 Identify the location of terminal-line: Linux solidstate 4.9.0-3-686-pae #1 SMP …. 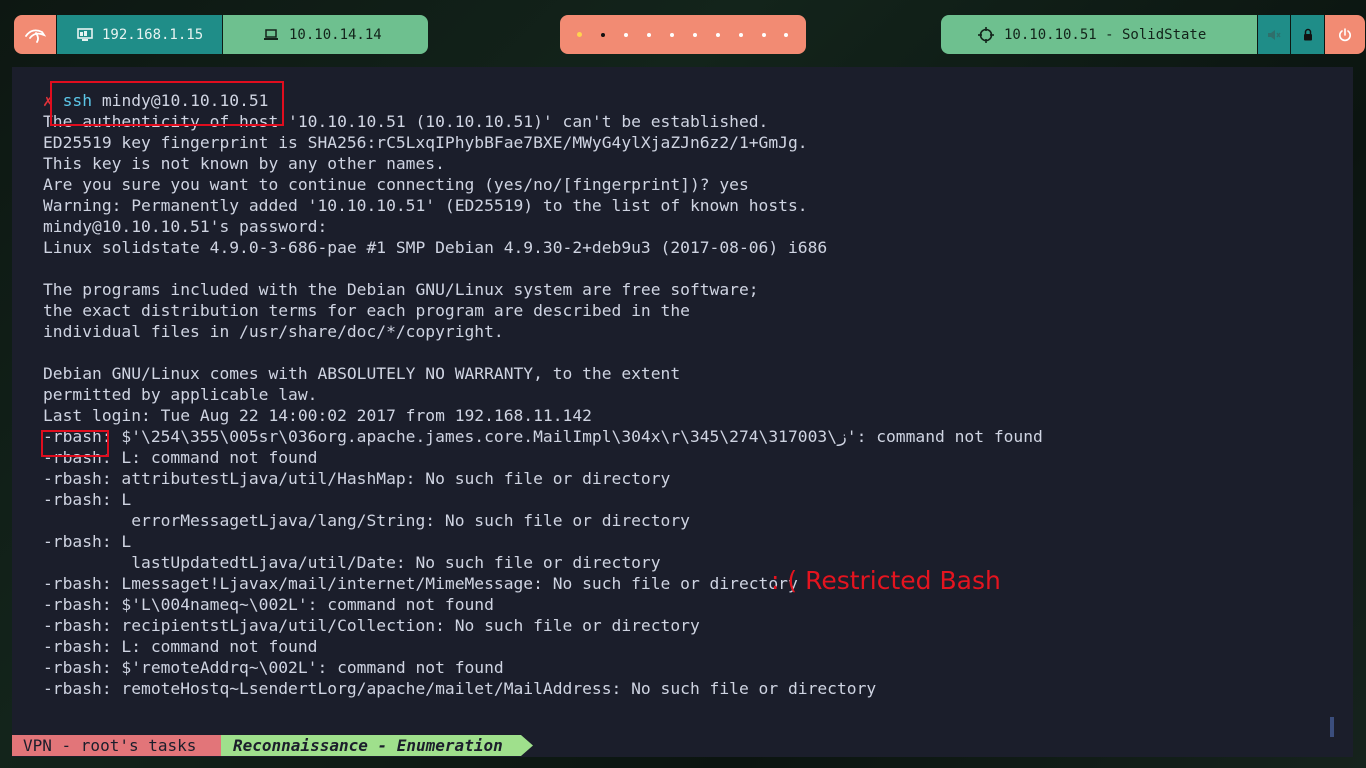
(435, 247).